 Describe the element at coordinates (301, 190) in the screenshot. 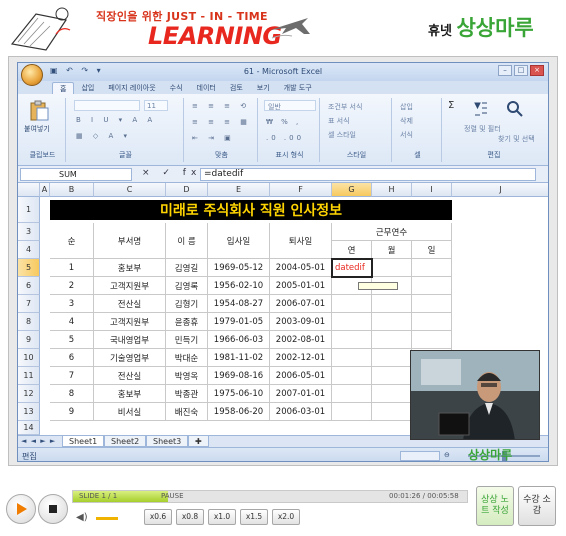

I see `column-header-f: F` at that location.